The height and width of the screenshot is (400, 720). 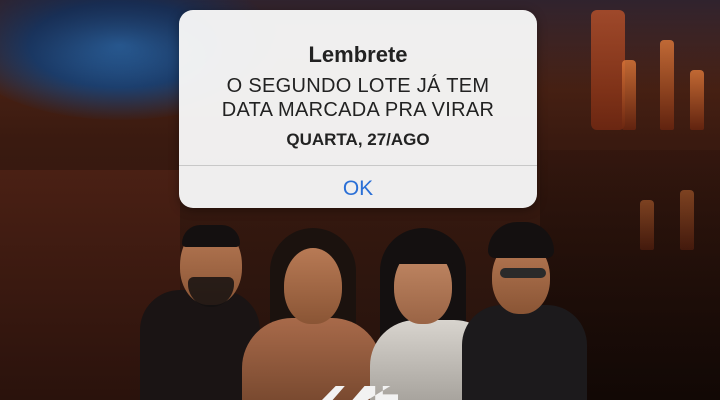 I want to click on sunglasses-icon, so click(x=523, y=273).